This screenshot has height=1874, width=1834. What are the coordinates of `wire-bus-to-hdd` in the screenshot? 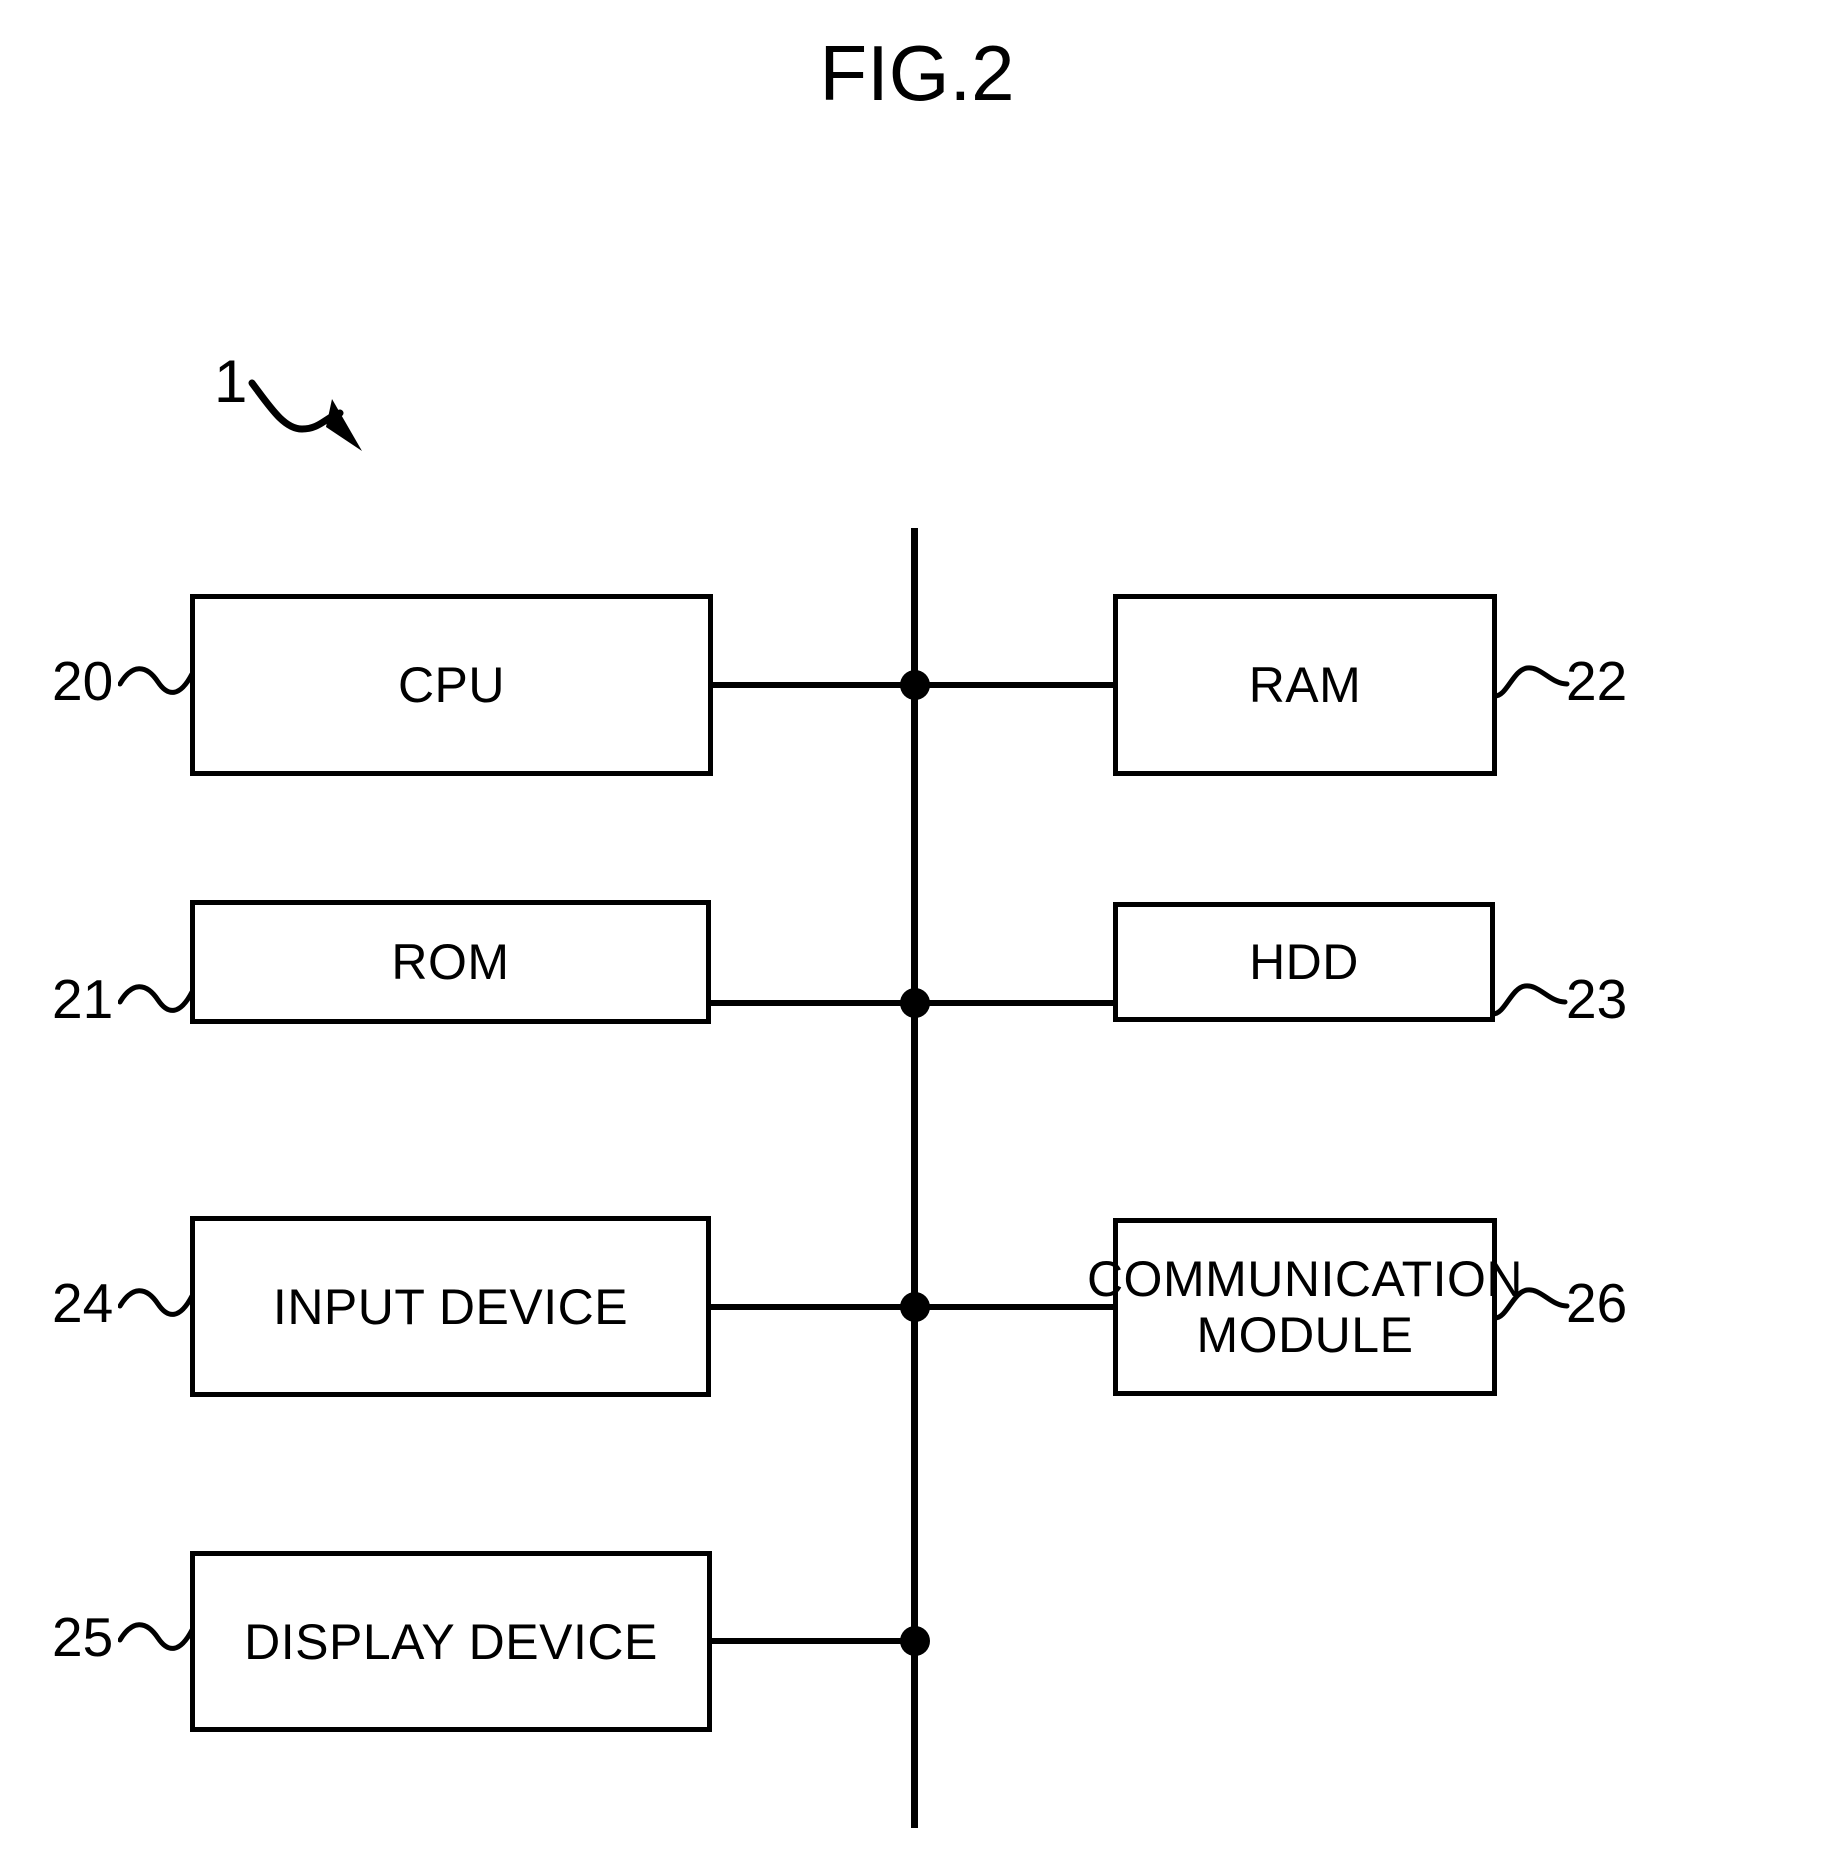 It's located at (1015, 1003).